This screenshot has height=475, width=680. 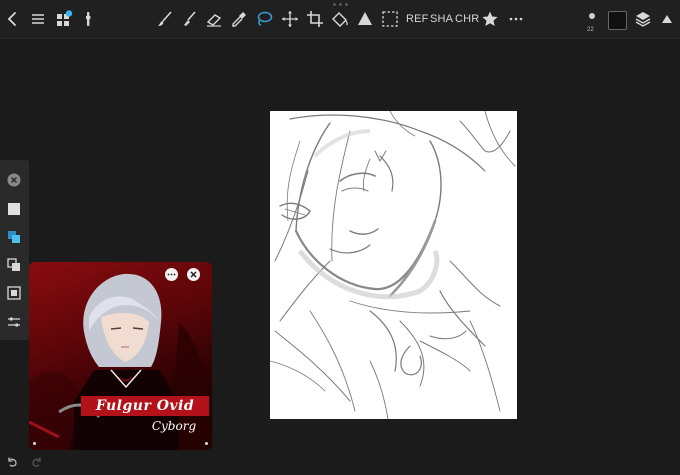 I want to click on brush-icon, so click(x=165, y=19).